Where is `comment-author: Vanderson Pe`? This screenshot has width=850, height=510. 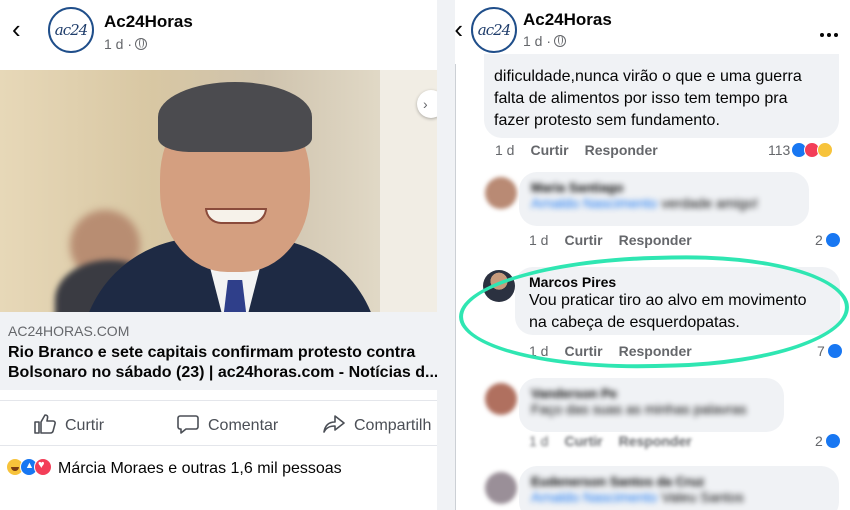
comment-author: Vanderson Pe is located at coordinates (574, 393).